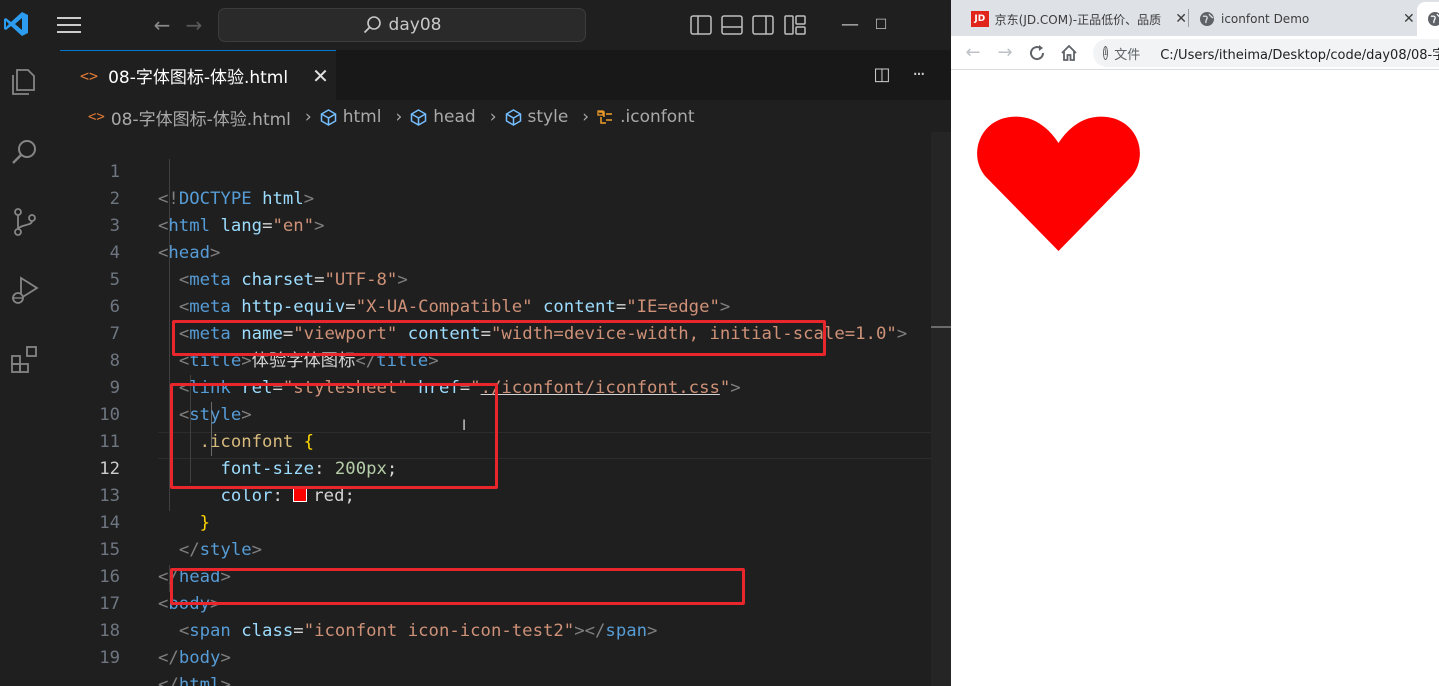 The image size is (1439, 686). Describe the element at coordinates (1069, 53) in the screenshot. I see `home-icon` at that location.